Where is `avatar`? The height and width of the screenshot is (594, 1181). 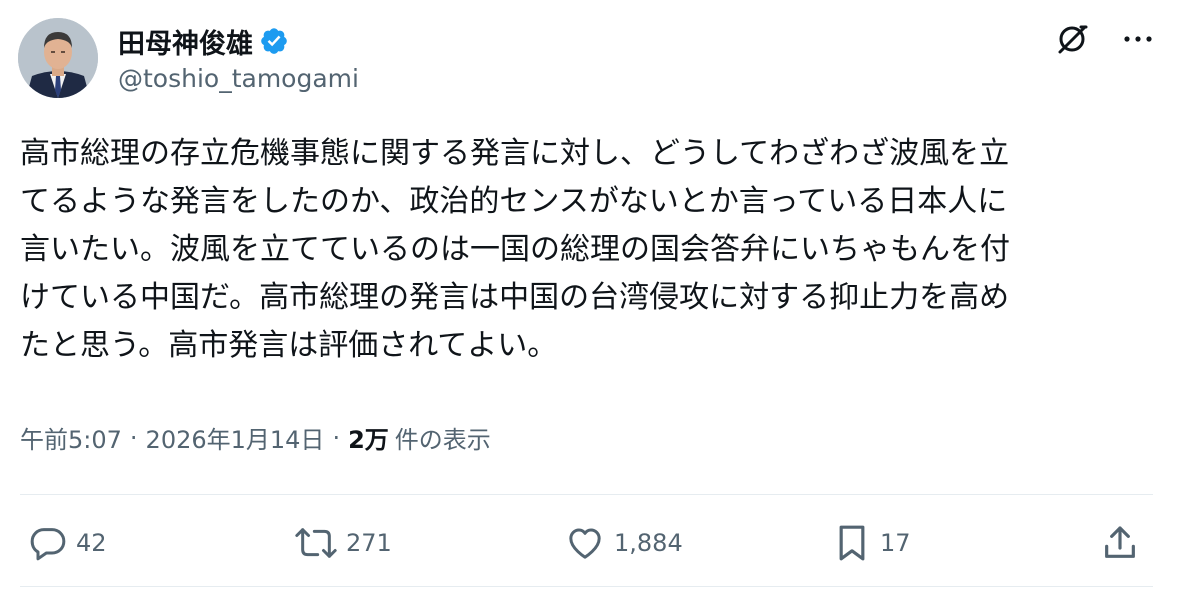 avatar is located at coordinates (58, 58).